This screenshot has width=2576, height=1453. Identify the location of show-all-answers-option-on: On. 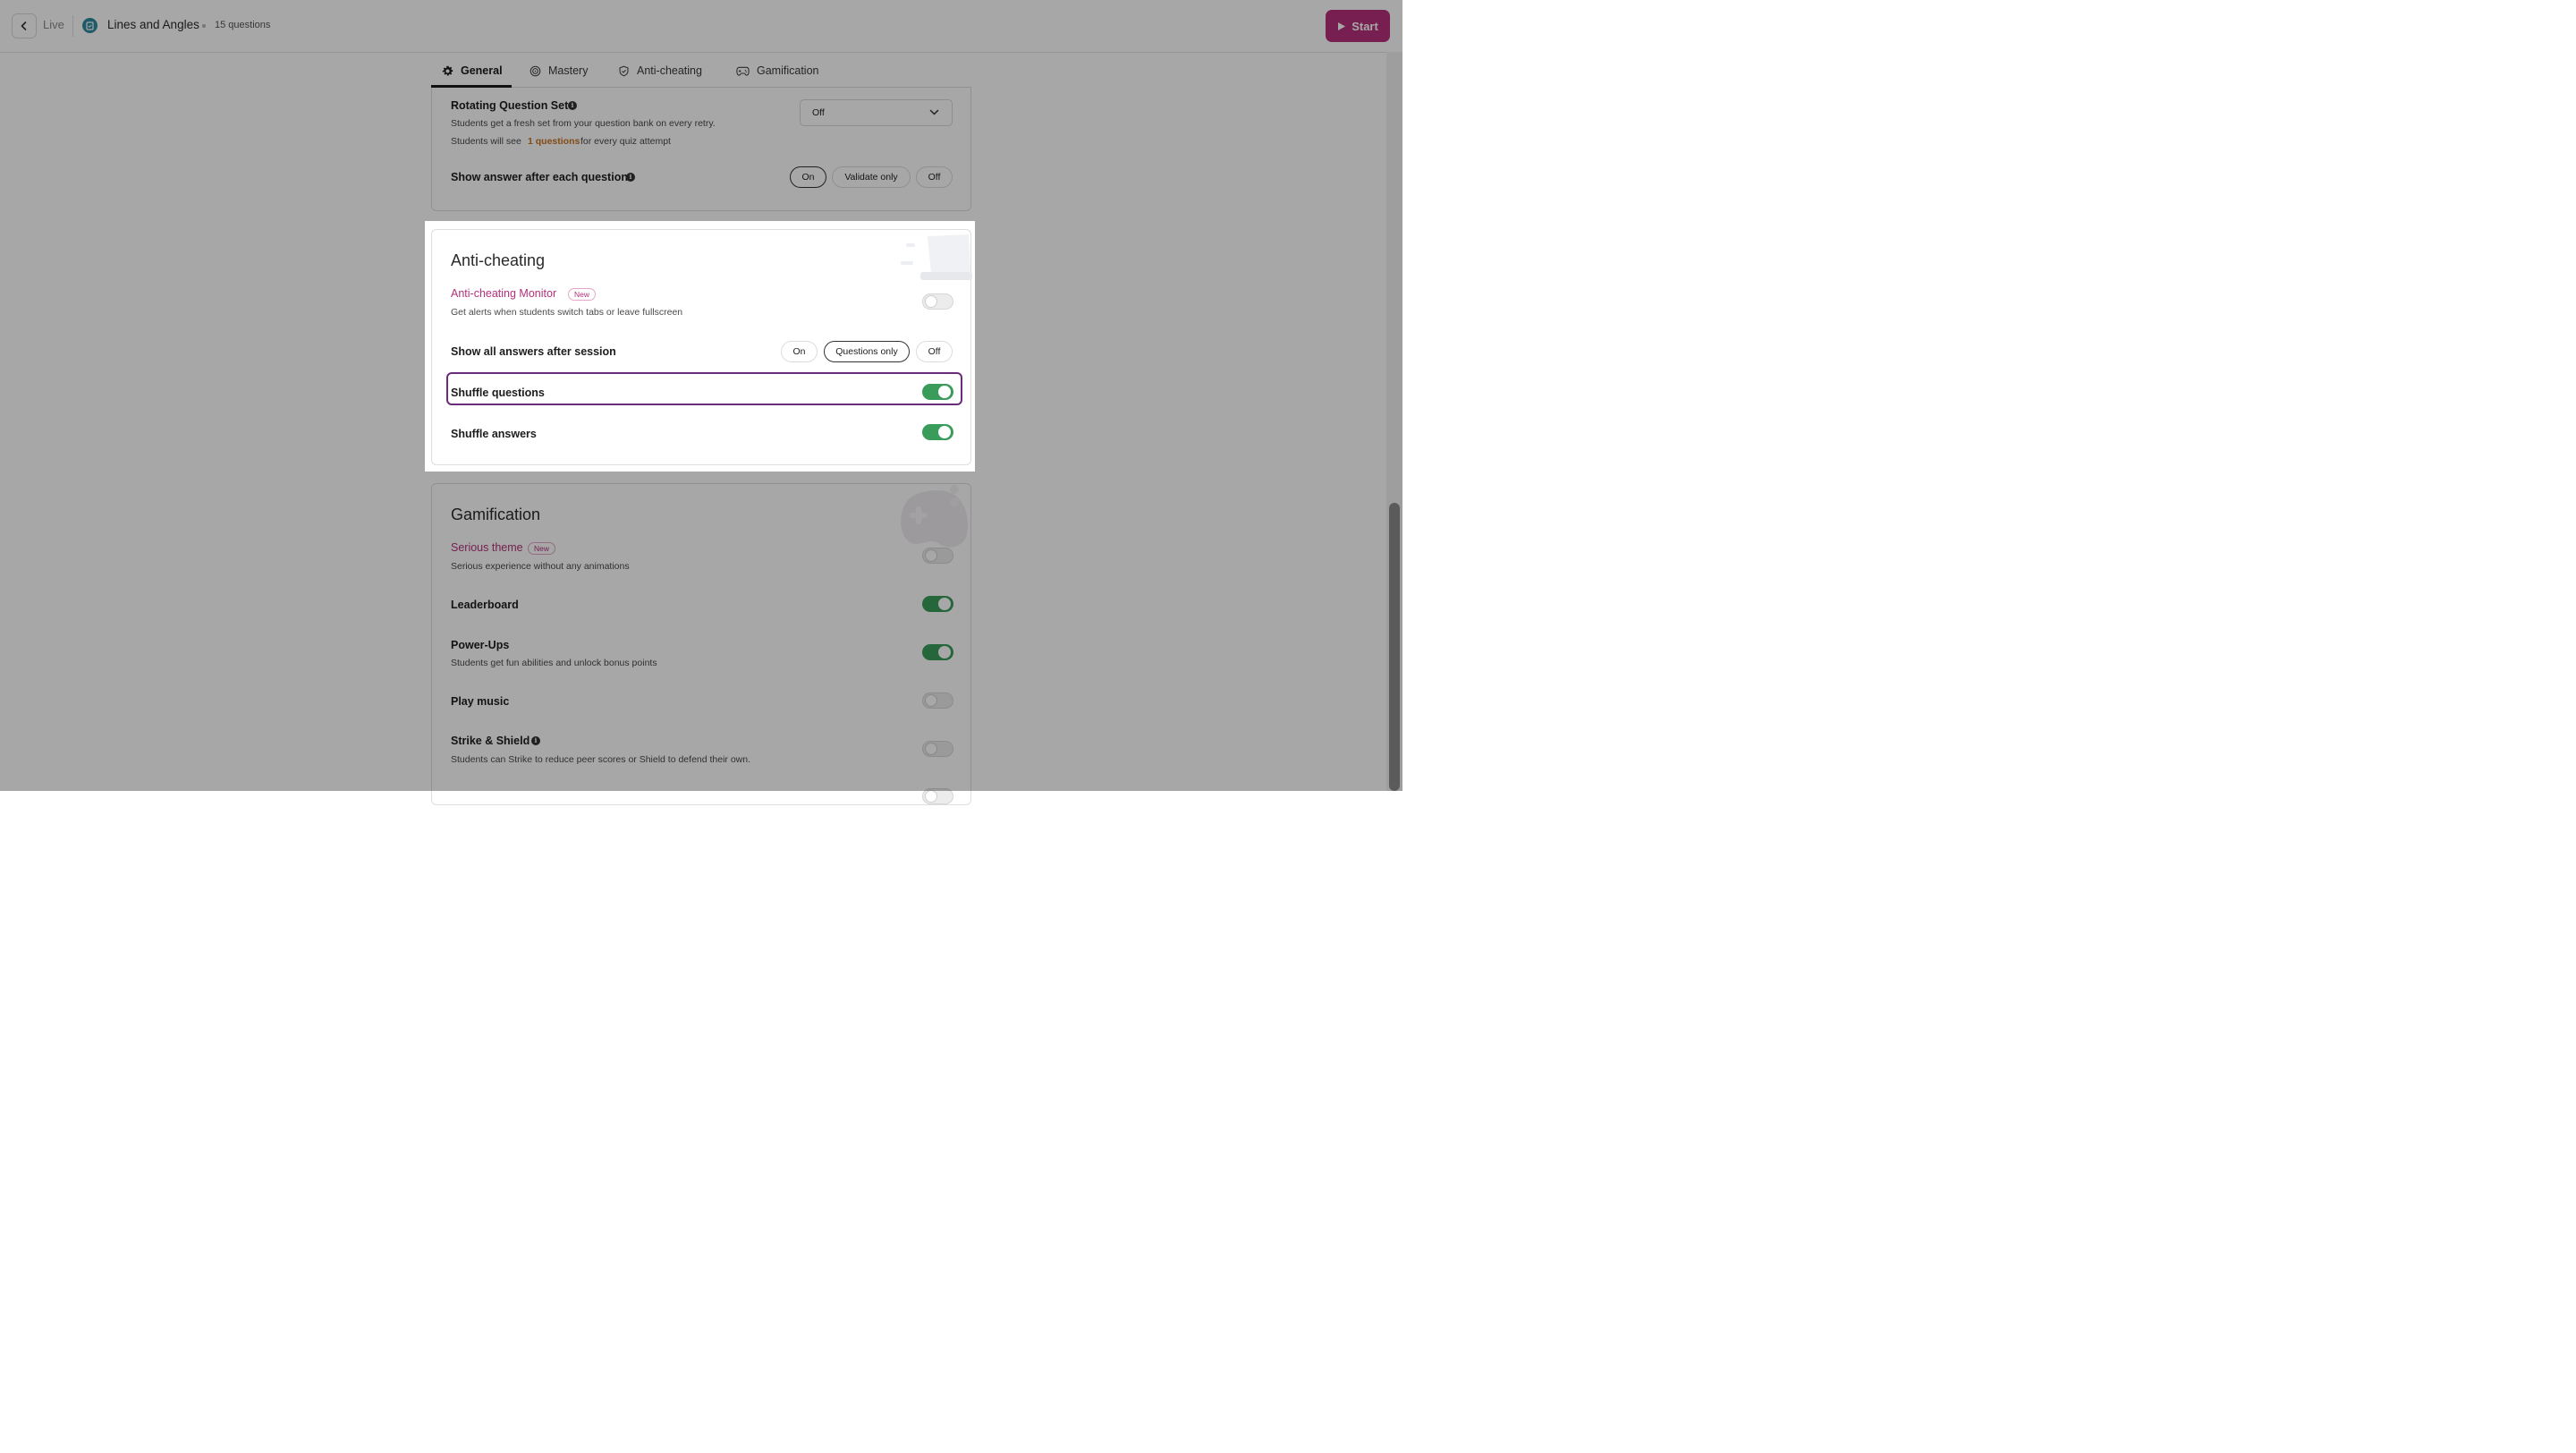
(799, 351).